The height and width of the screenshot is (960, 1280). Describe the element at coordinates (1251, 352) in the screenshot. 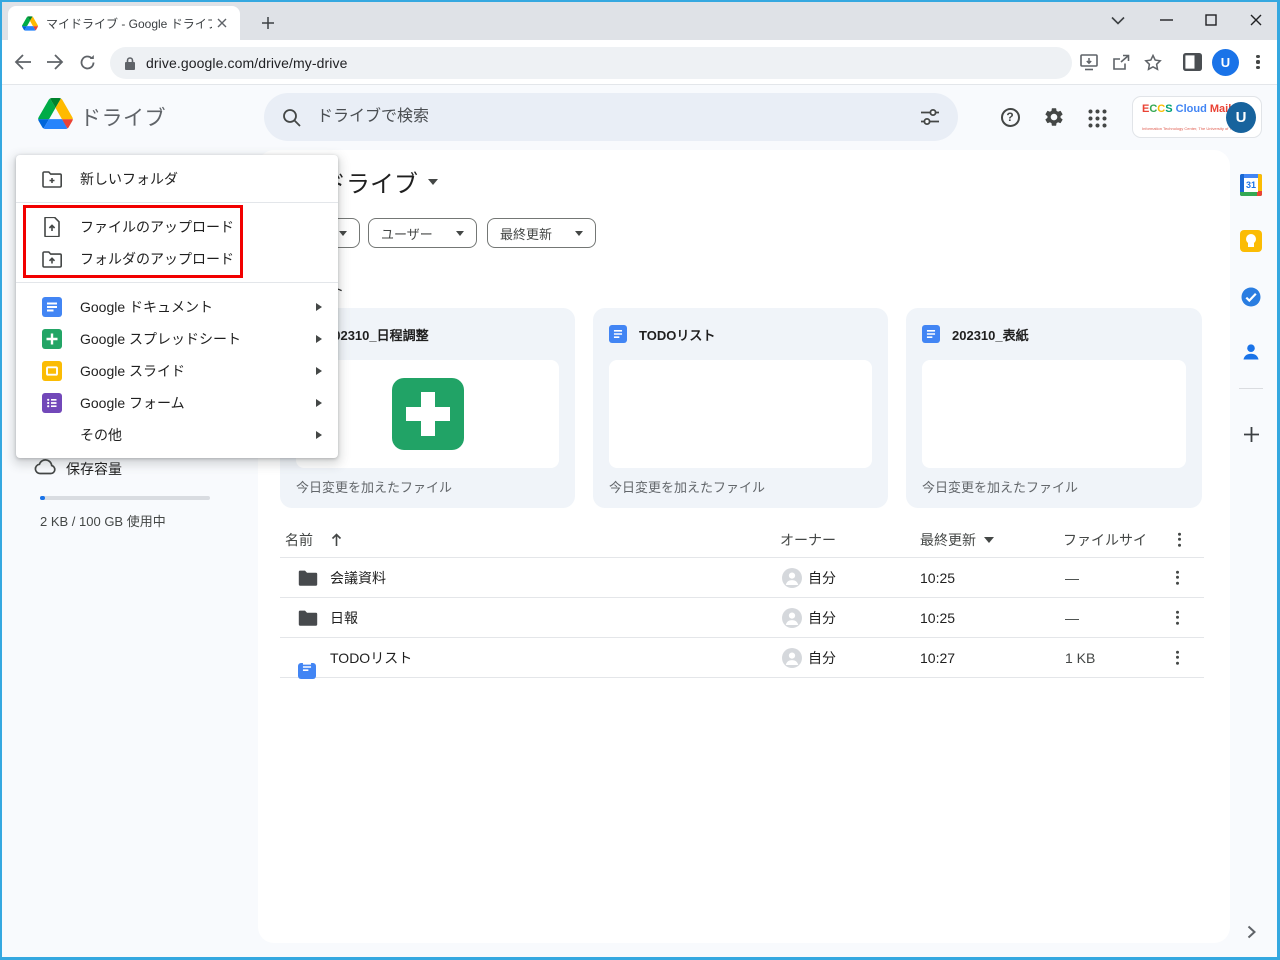

I see `contacts-icon` at that location.